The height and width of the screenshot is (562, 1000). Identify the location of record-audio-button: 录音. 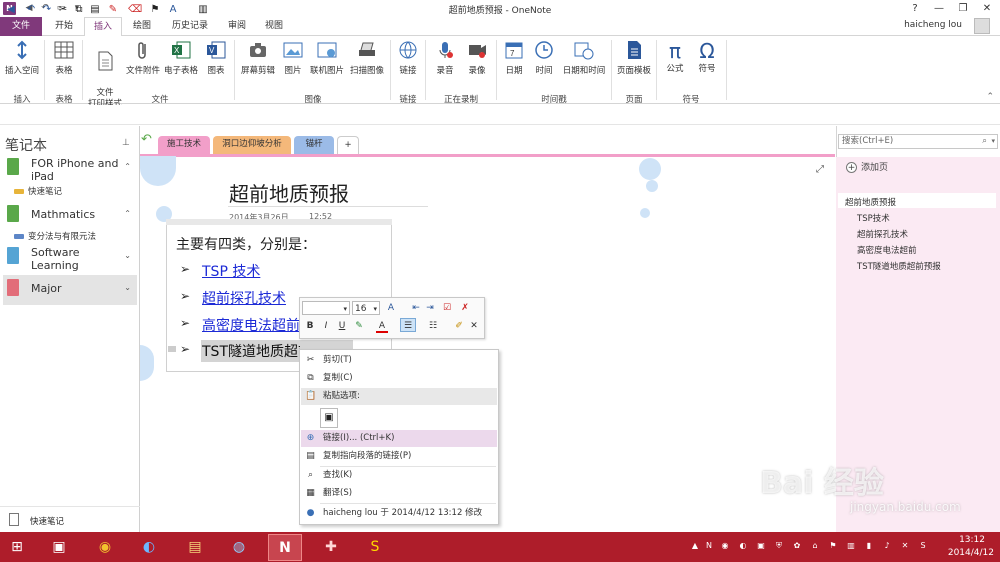
(445, 58).